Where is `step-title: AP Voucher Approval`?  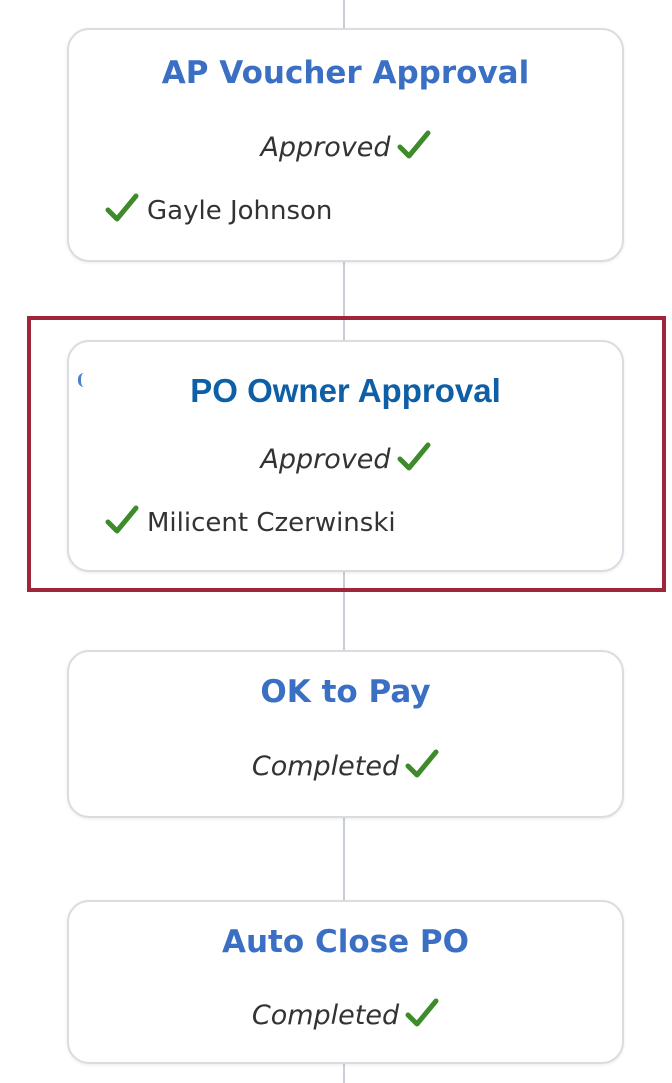
step-title: AP Voucher Approval is located at coordinates (345, 73).